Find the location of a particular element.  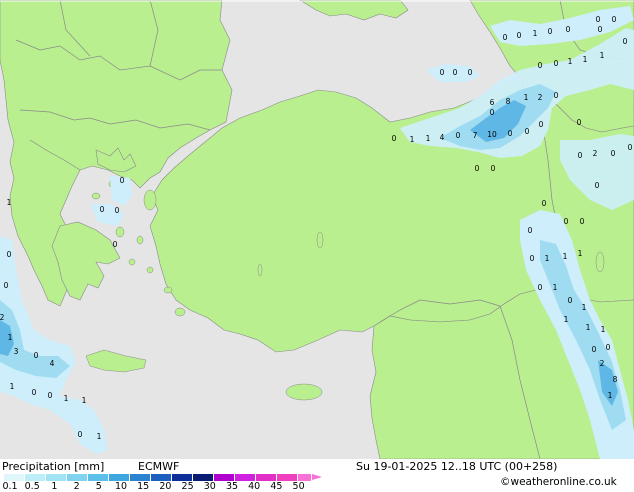

station-value-31: 1 is located at coordinates (412, 139).